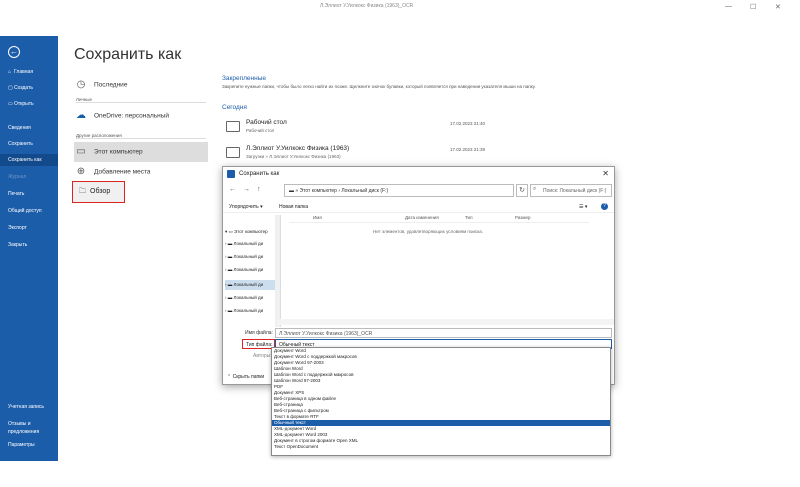 Image resolution: width=800 pixels, height=487 pixels. Describe the element at coordinates (29, 211) in the screenshot. I see `sidebar-item-share: Общий доступ` at that location.